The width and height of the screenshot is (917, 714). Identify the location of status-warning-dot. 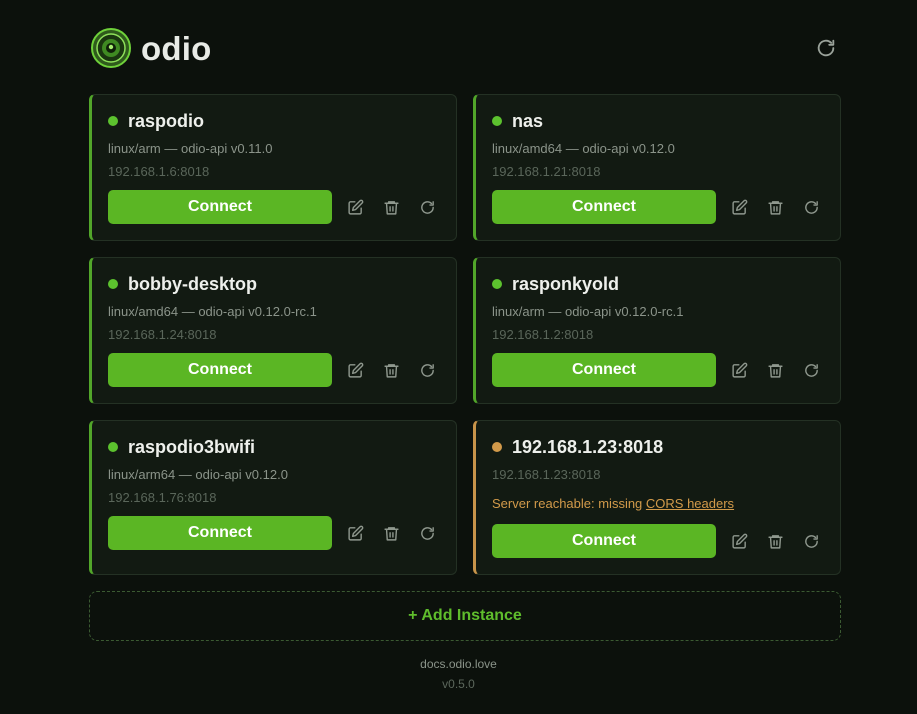
(497, 447).